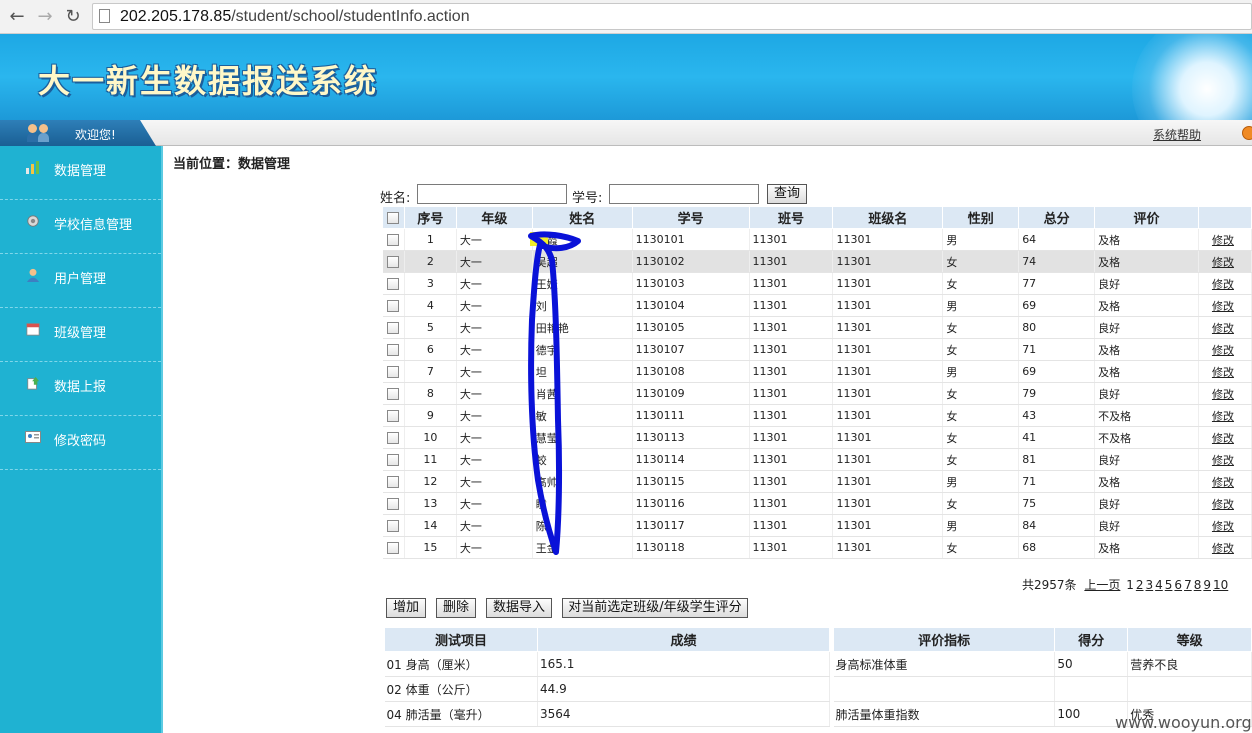 Image resolution: width=1252 pixels, height=733 pixels. I want to click on table-row: 4 大一刘 1130104 11301 11301 男 69 及格 修改, so click(817, 305).